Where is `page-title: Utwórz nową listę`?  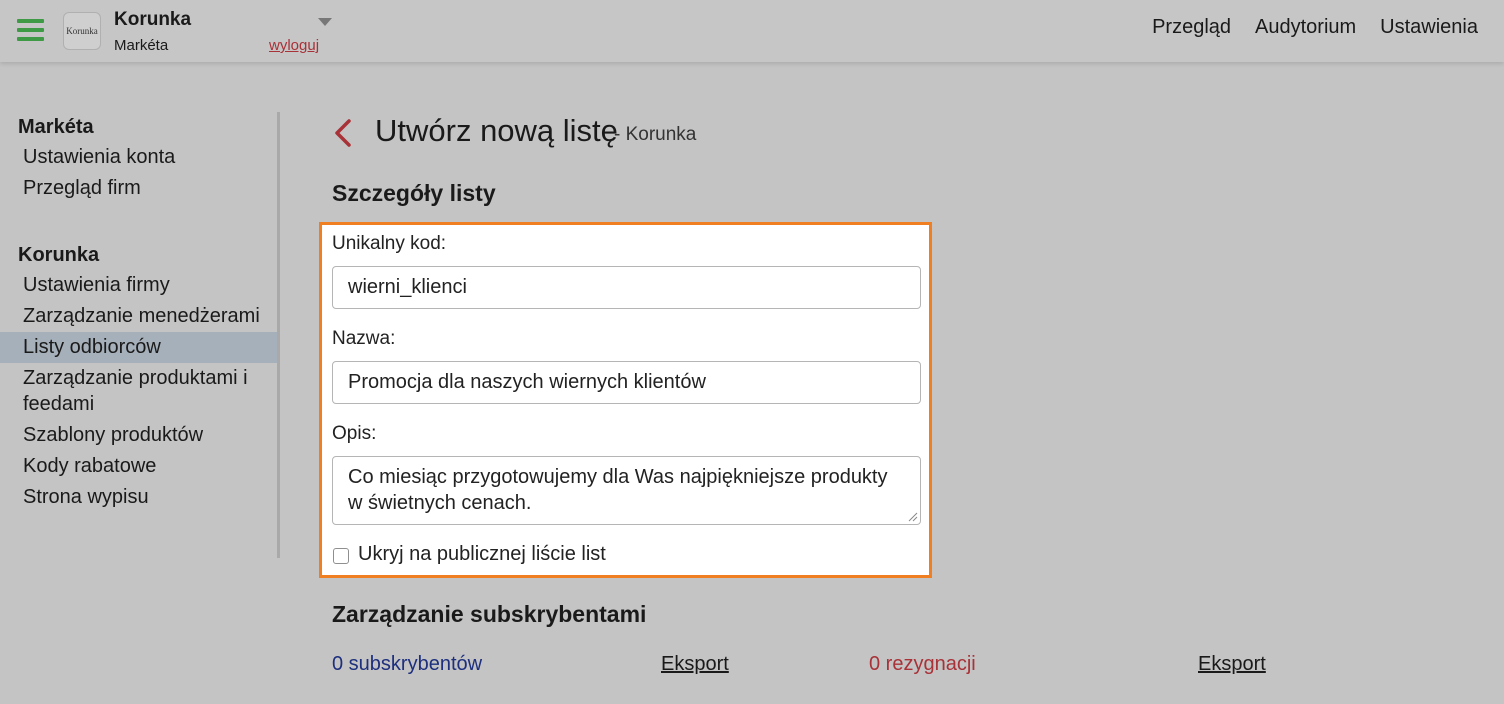
page-title: Utwórz nową listę is located at coordinates (496, 130).